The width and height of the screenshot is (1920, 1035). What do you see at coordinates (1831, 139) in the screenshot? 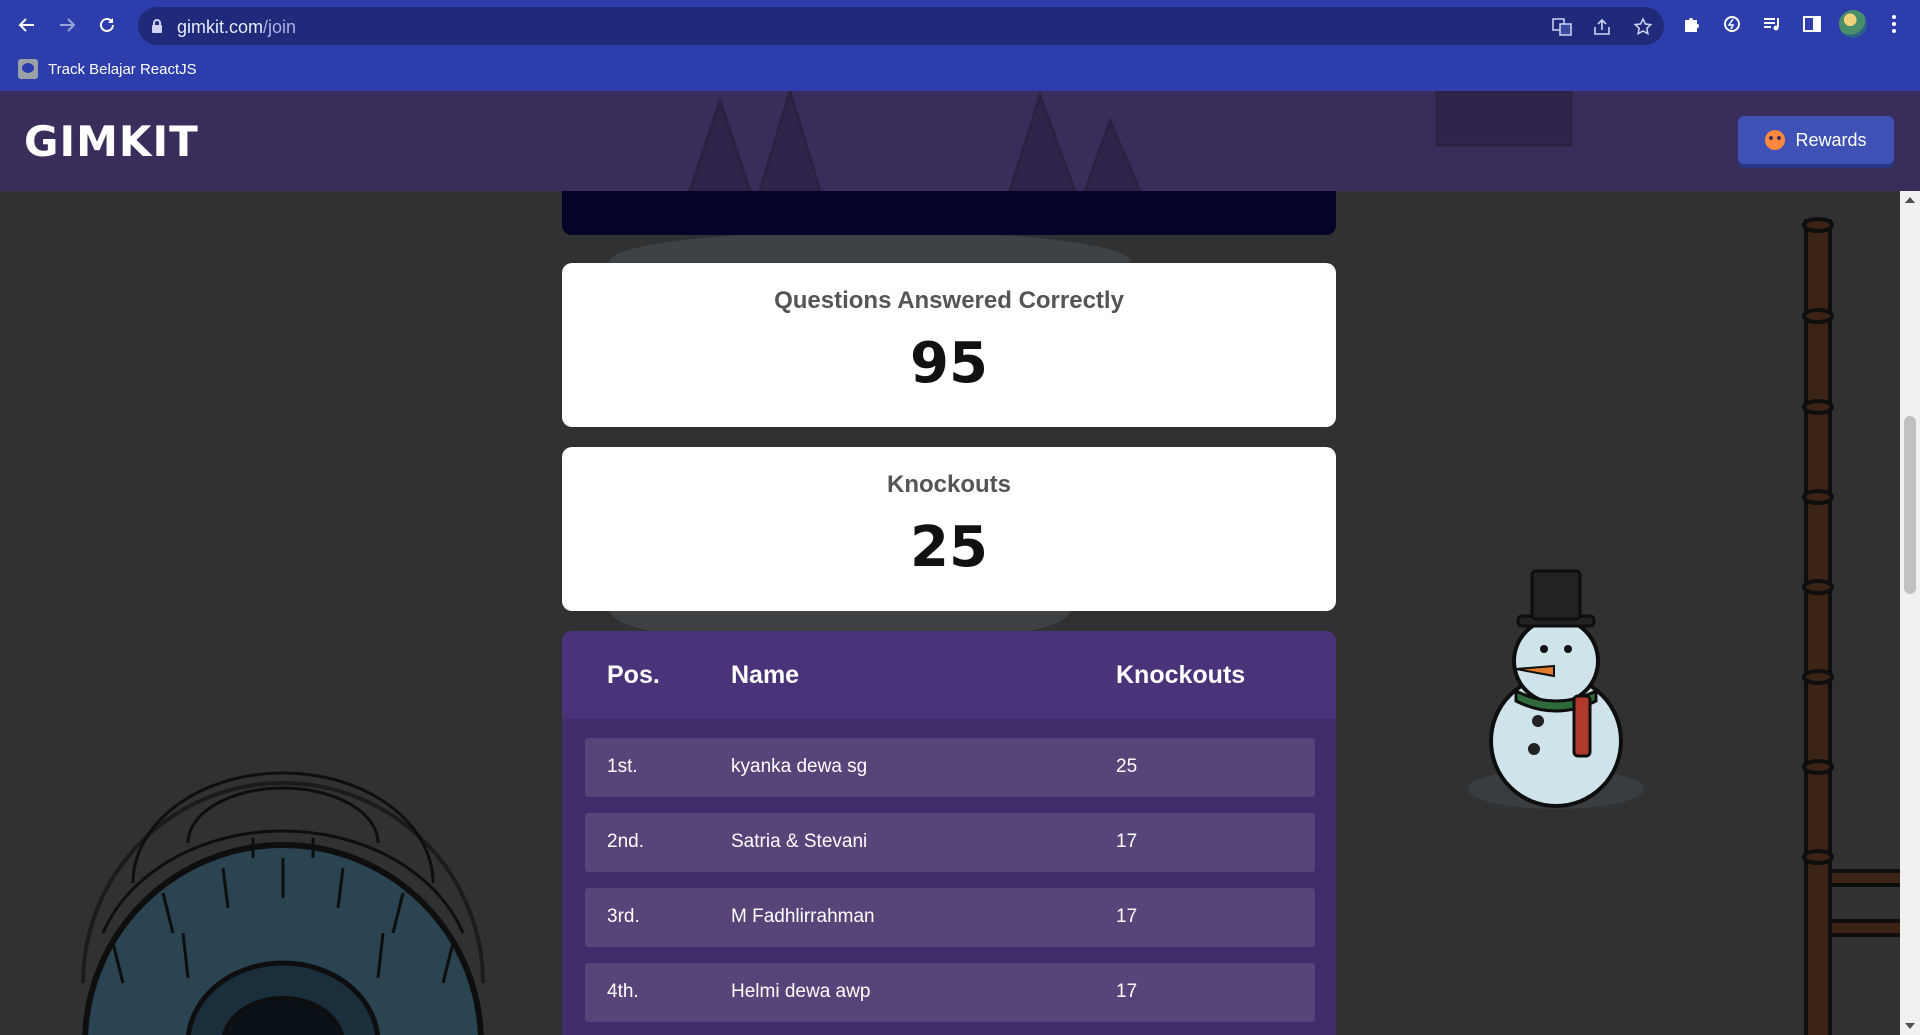
I see `rewards-label: Rewards` at bounding box center [1831, 139].